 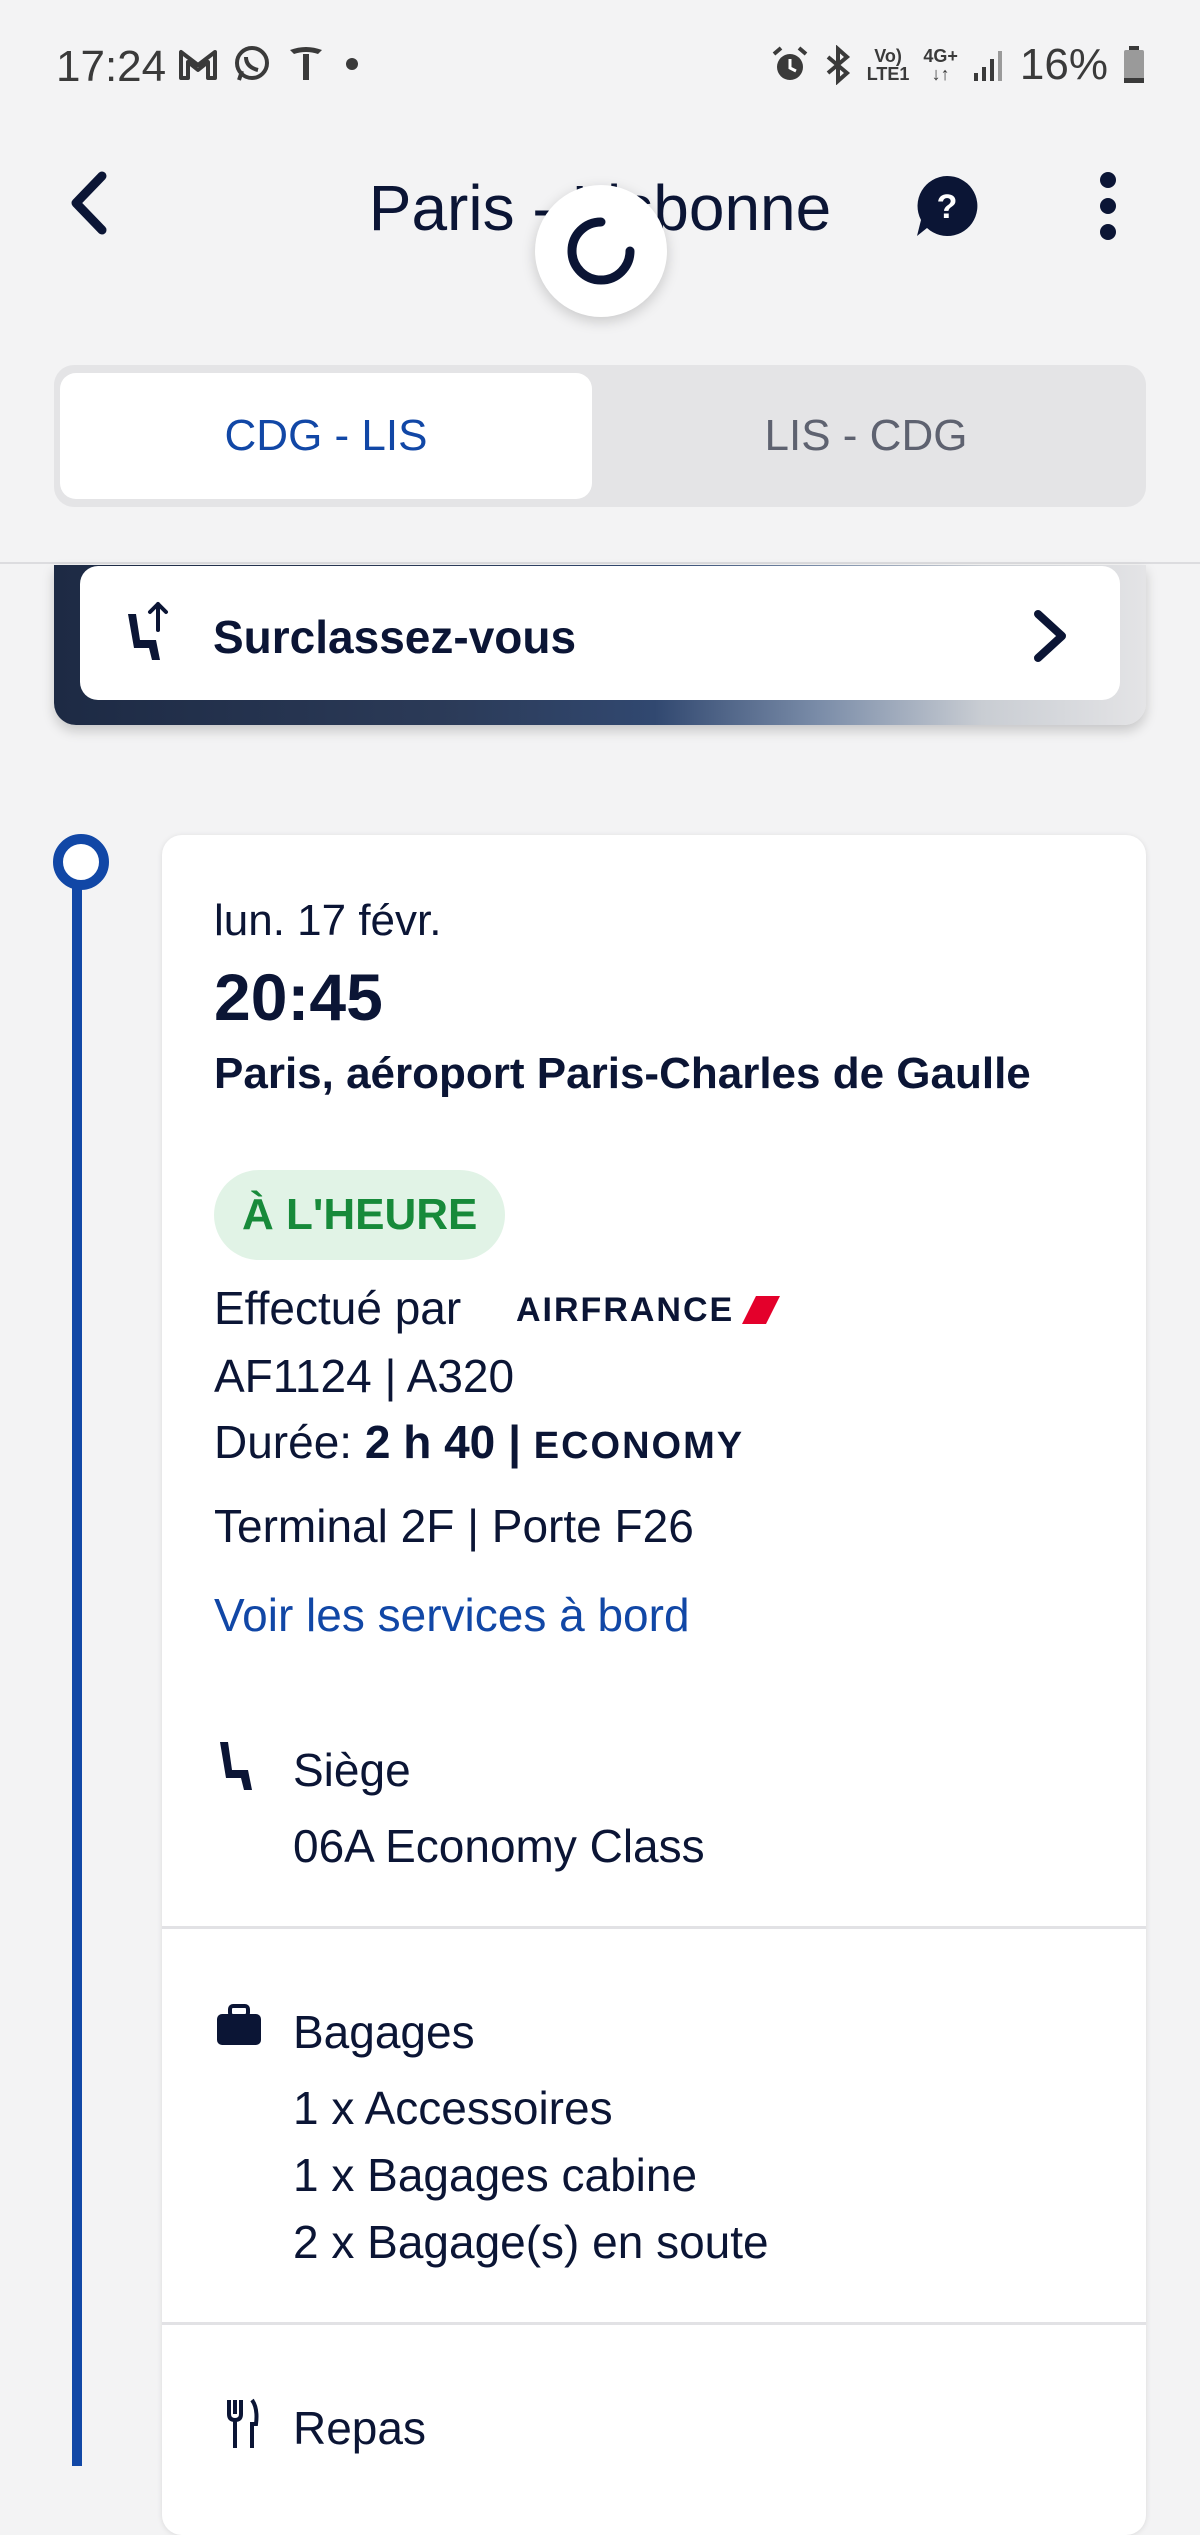 I want to click on airfrance-logo: AIRFRANCE, so click(x=648, y=1310).